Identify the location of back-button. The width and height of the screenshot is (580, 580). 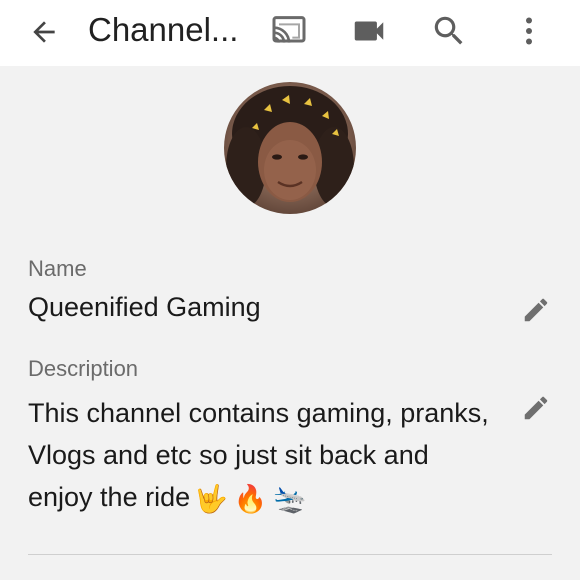
(44, 32).